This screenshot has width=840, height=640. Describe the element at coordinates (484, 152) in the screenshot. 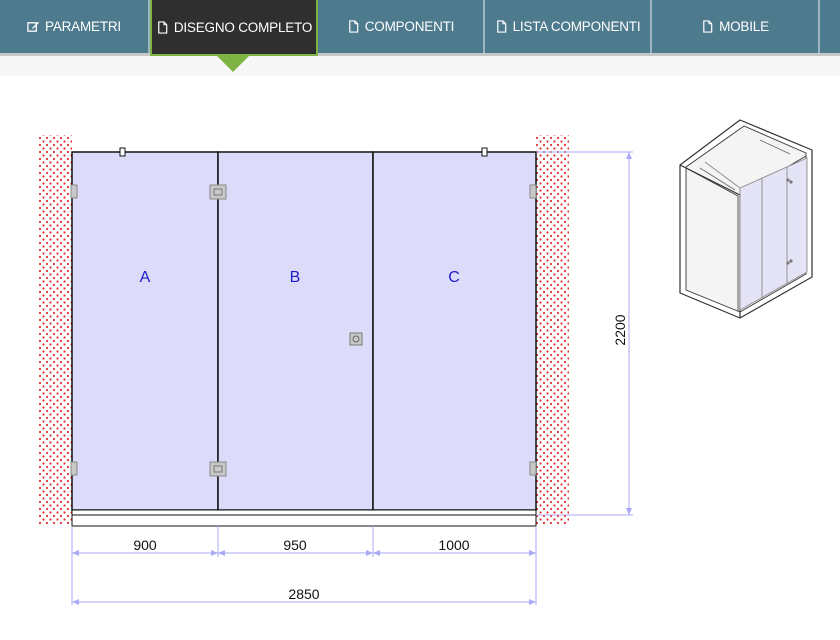

I see `top-clip-right` at that location.